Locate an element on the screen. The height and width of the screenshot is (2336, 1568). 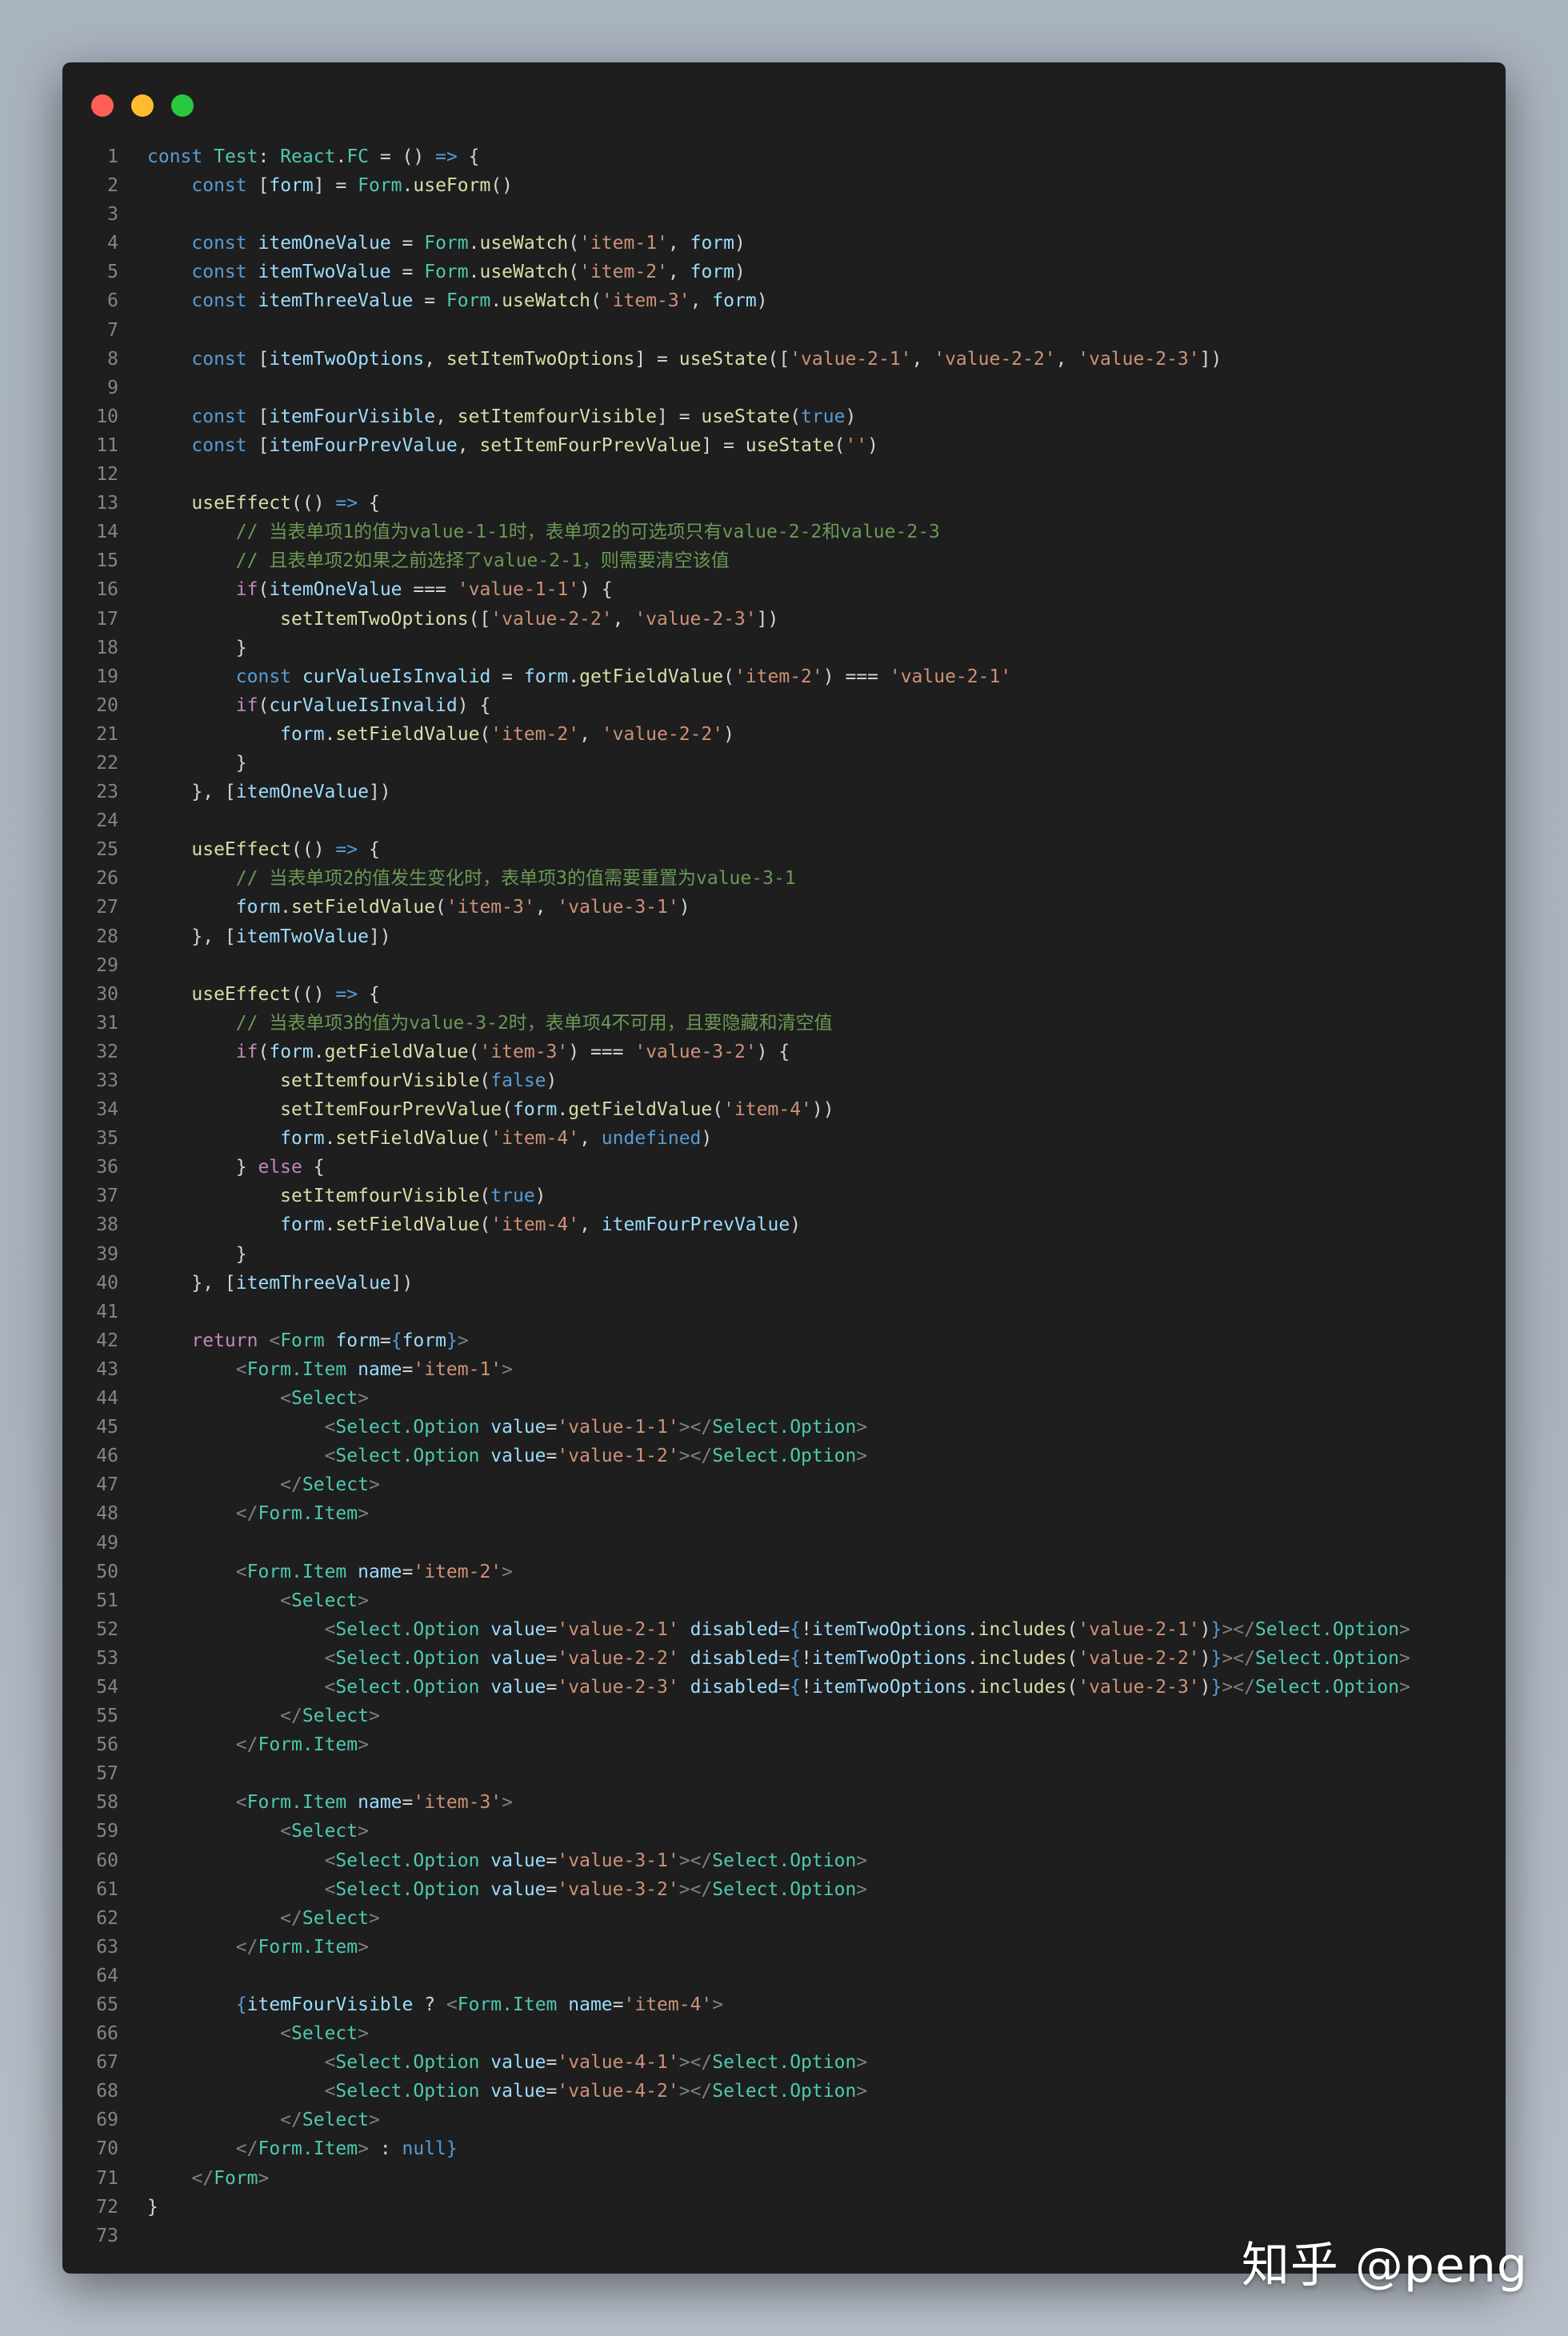
line-code: <Form.Item name='item-3'> is located at coordinates (374, 1803).